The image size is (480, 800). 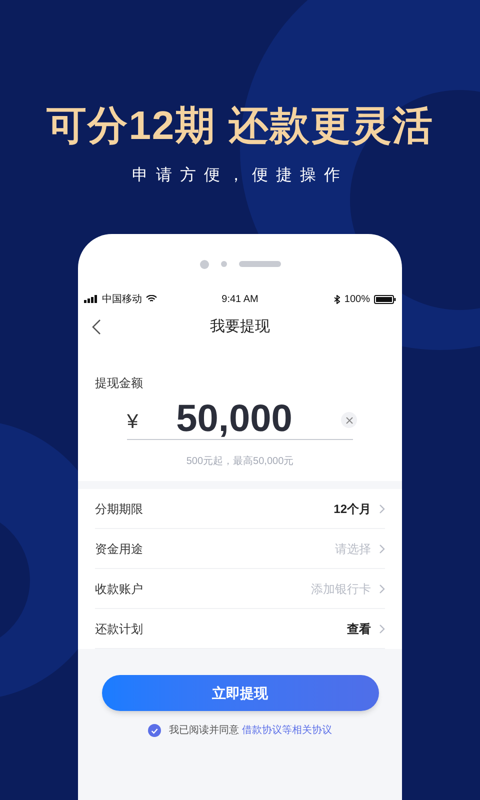 What do you see at coordinates (151, 299) in the screenshot?
I see `wifi-icon` at bounding box center [151, 299].